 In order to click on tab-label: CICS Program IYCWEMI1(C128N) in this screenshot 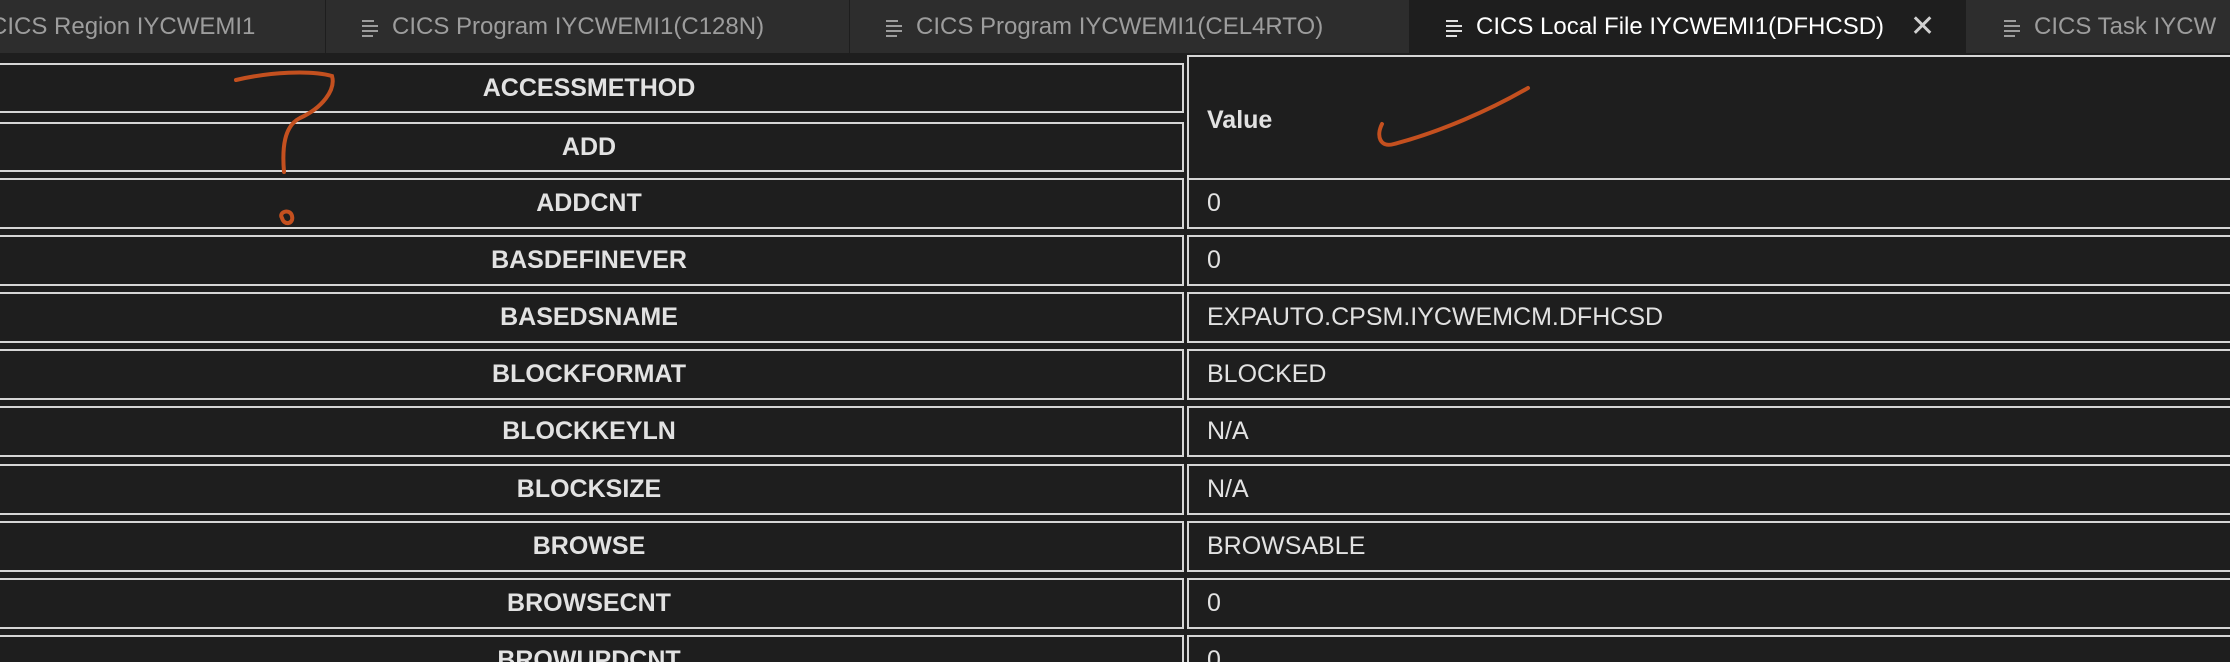, I will do `click(578, 26)`.